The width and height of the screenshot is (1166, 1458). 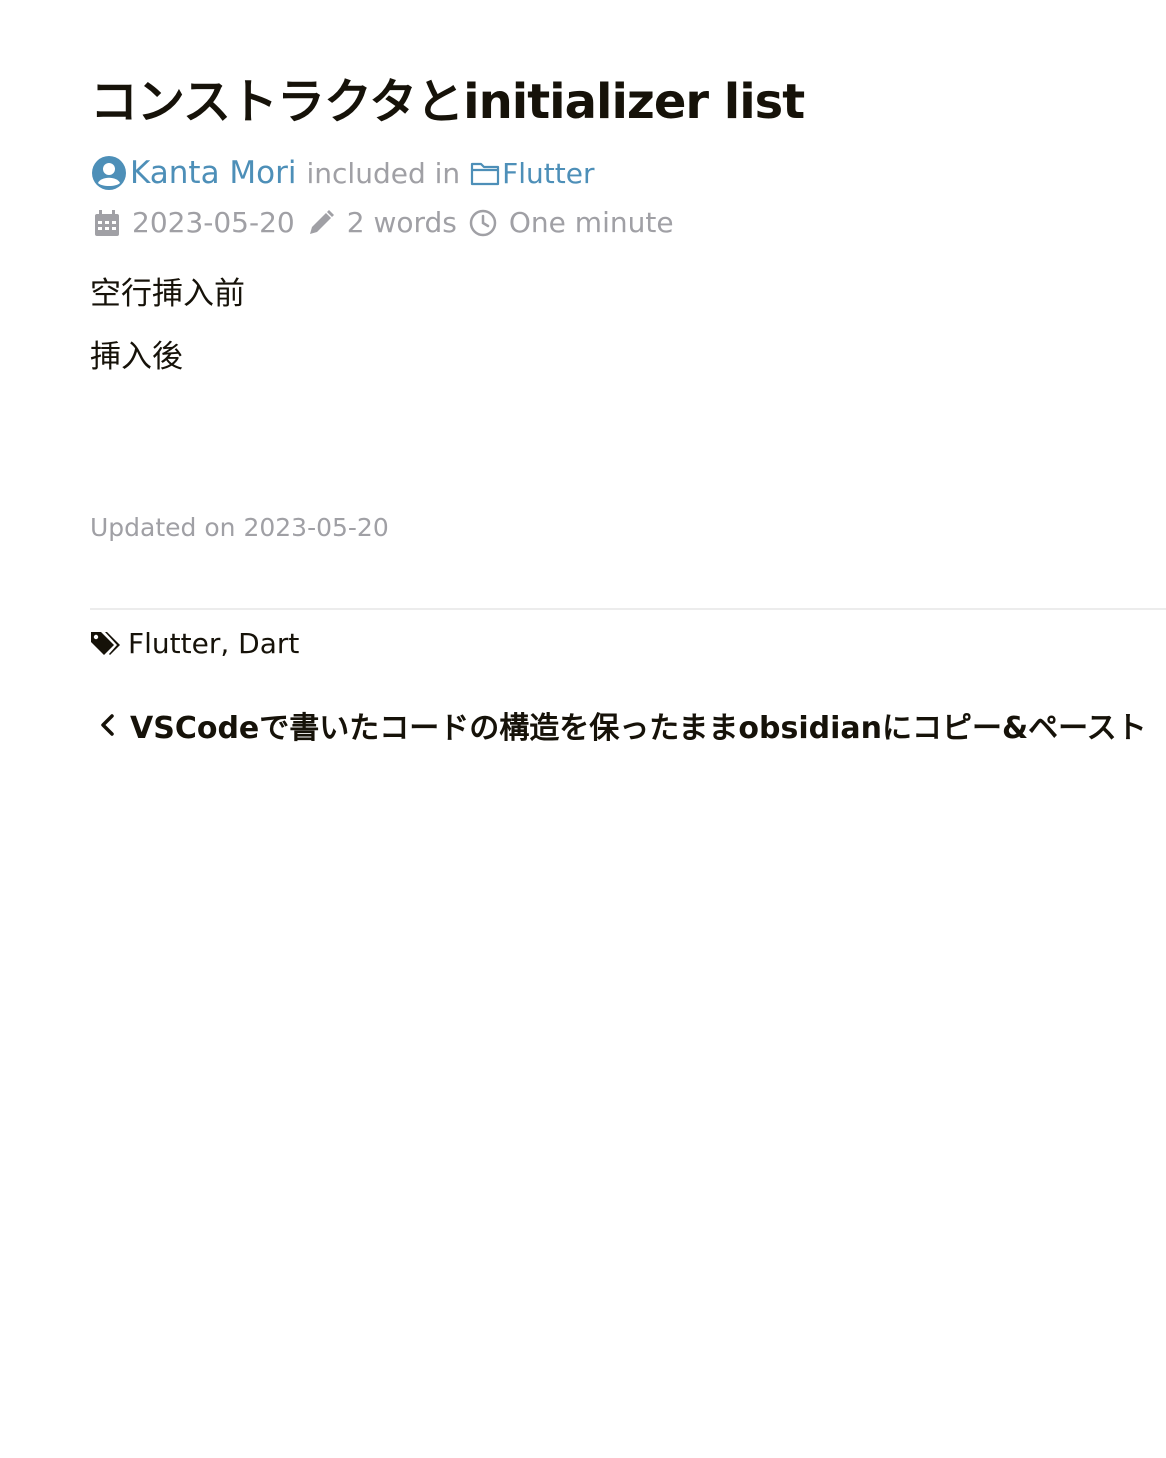 I want to click on author-link: Kanta Mori, so click(x=213, y=173).